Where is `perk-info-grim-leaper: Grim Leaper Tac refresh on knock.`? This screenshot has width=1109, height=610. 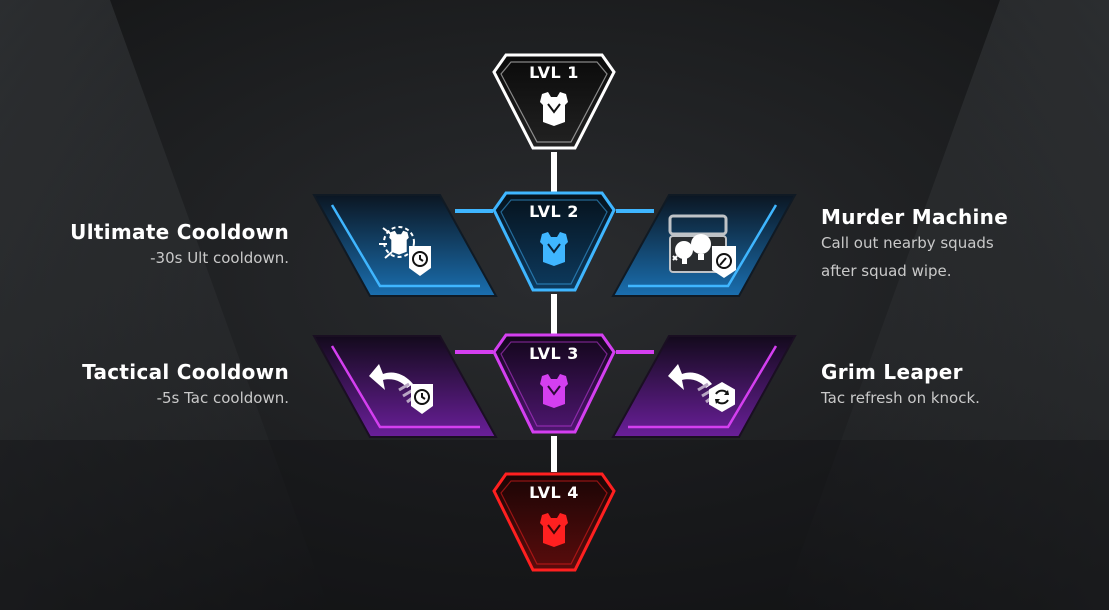
perk-info-grim-leaper: Grim Leaper Tac refresh on knock. is located at coordinates (900, 386).